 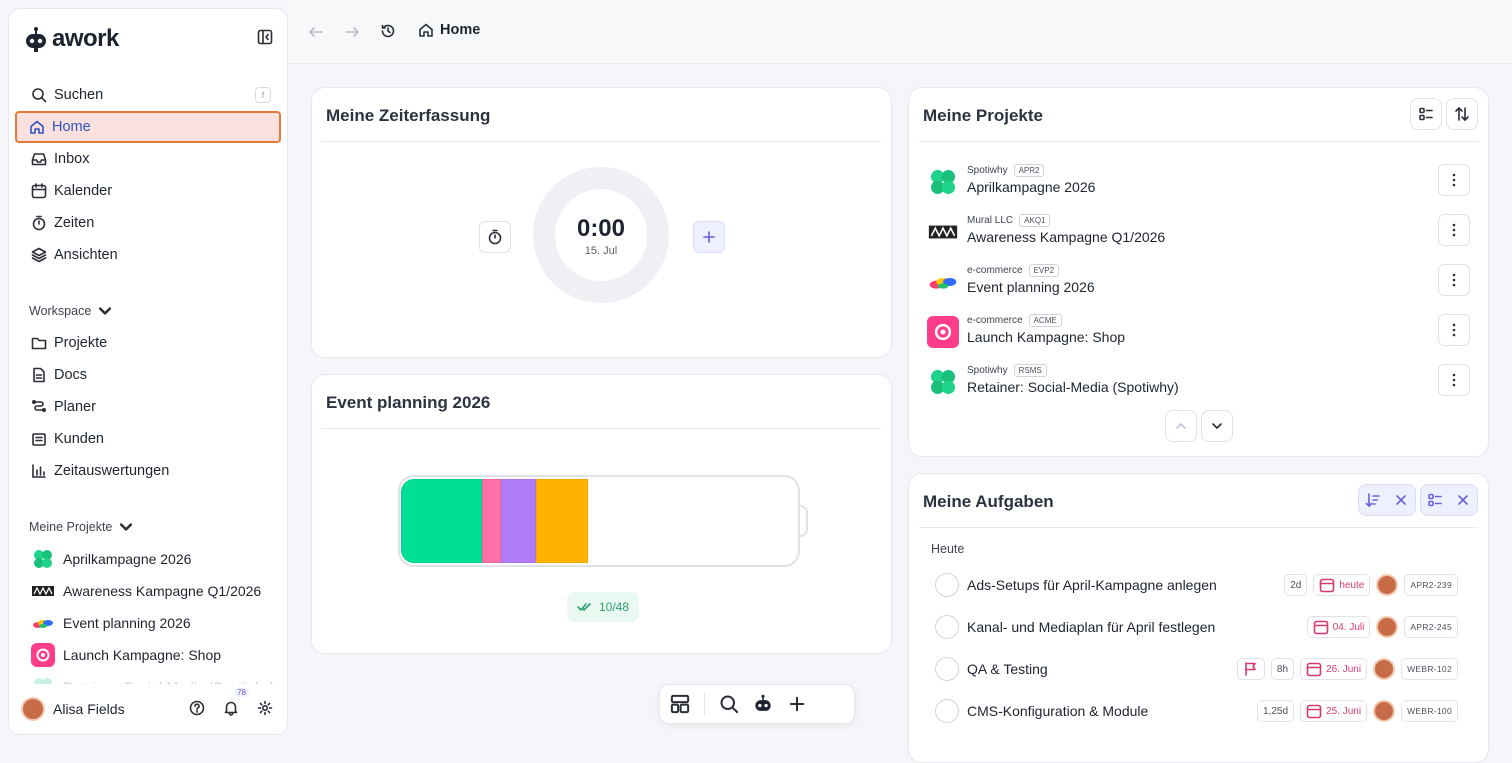 What do you see at coordinates (105, 311) in the screenshot?
I see `chevron-down-icon` at bounding box center [105, 311].